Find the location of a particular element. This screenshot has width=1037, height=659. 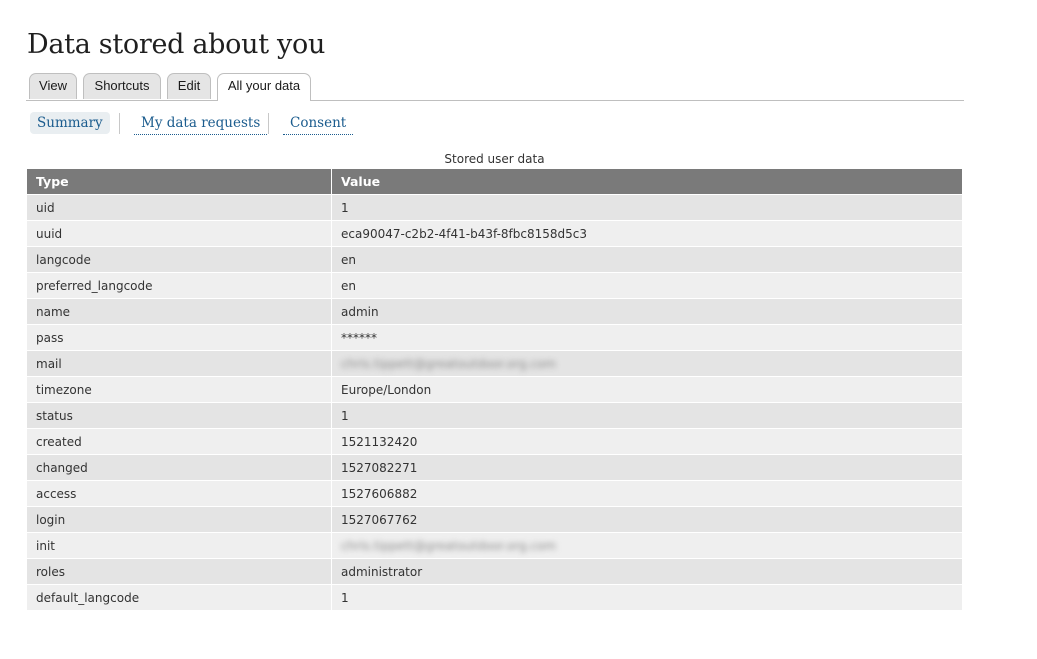

column-header-type: Type is located at coordinates (179, 182).